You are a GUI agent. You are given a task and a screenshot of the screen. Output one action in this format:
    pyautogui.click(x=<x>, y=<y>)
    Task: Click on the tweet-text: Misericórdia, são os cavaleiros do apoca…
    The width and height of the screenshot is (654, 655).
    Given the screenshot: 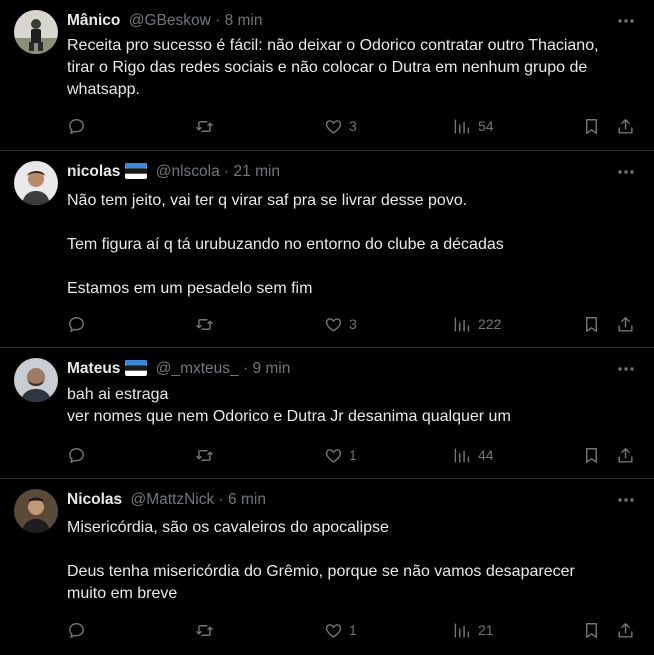 What is the action you would take?
    pyautogui.click(x=353, y=561)
    